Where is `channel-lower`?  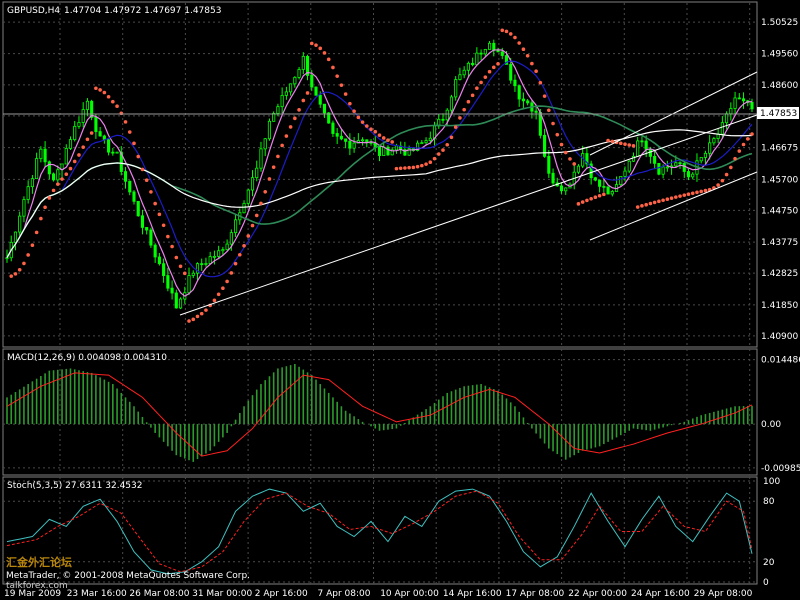 channel-lower is located at coordinates (673, 206).